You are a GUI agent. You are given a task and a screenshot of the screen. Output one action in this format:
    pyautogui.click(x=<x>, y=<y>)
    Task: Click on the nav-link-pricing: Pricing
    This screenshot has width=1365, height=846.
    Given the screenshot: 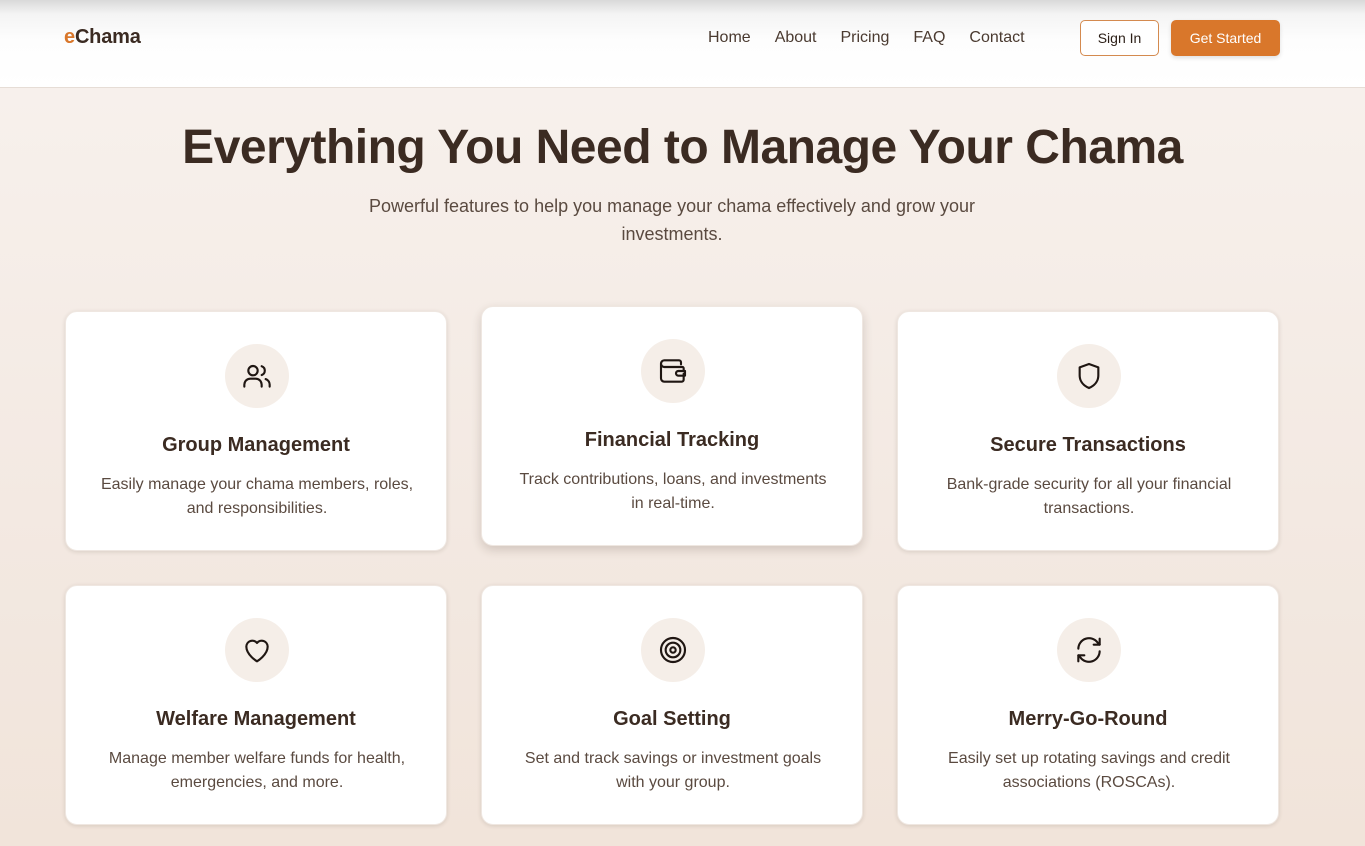 What is the action you would take?
    pyautogui.click(x=865, y=38)
    